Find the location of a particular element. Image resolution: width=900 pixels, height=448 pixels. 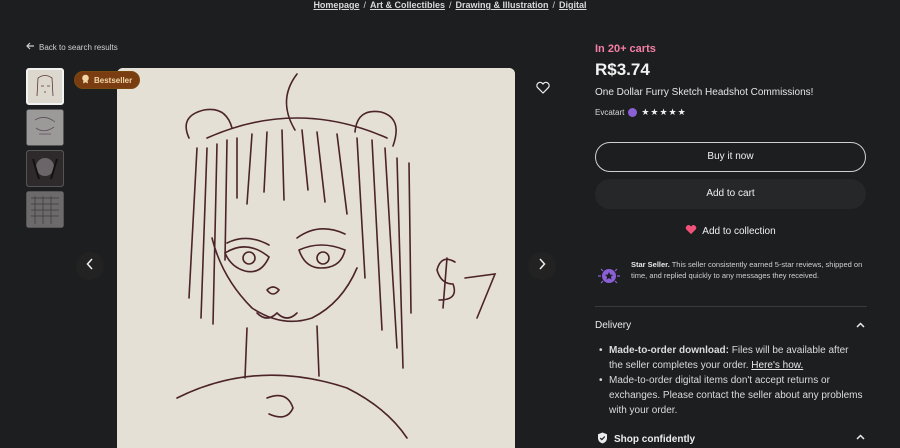

bestseller-label: Bestseller is located at coordinates (113, 80).